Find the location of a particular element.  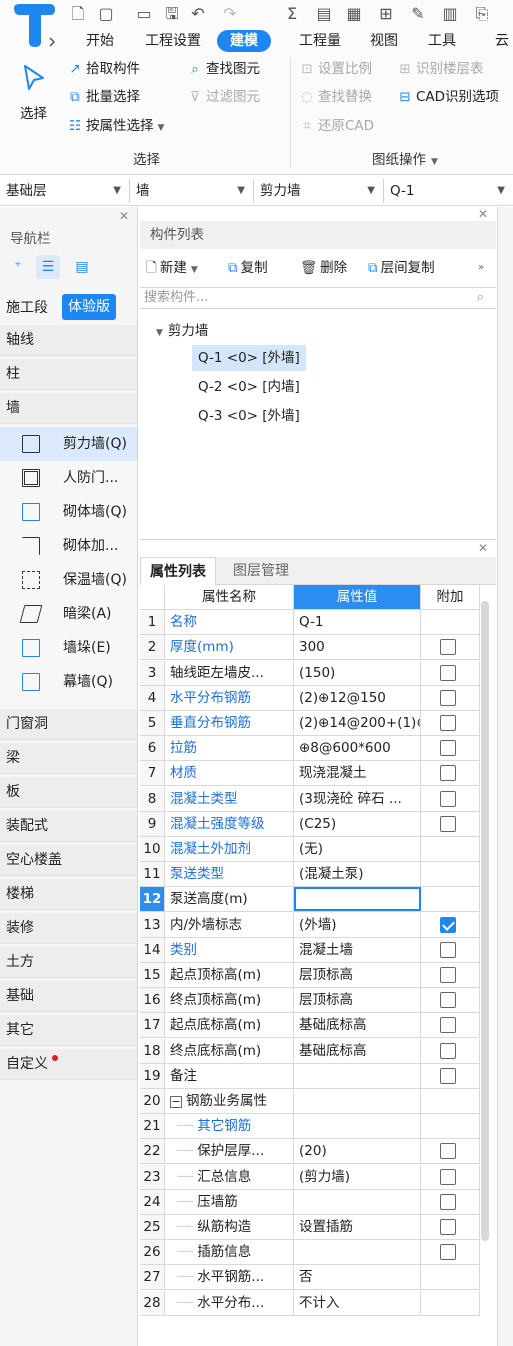

property-row: 23 ┈┈ 汇总信息 (剪力墙) is located at coordinates (310, 1177).